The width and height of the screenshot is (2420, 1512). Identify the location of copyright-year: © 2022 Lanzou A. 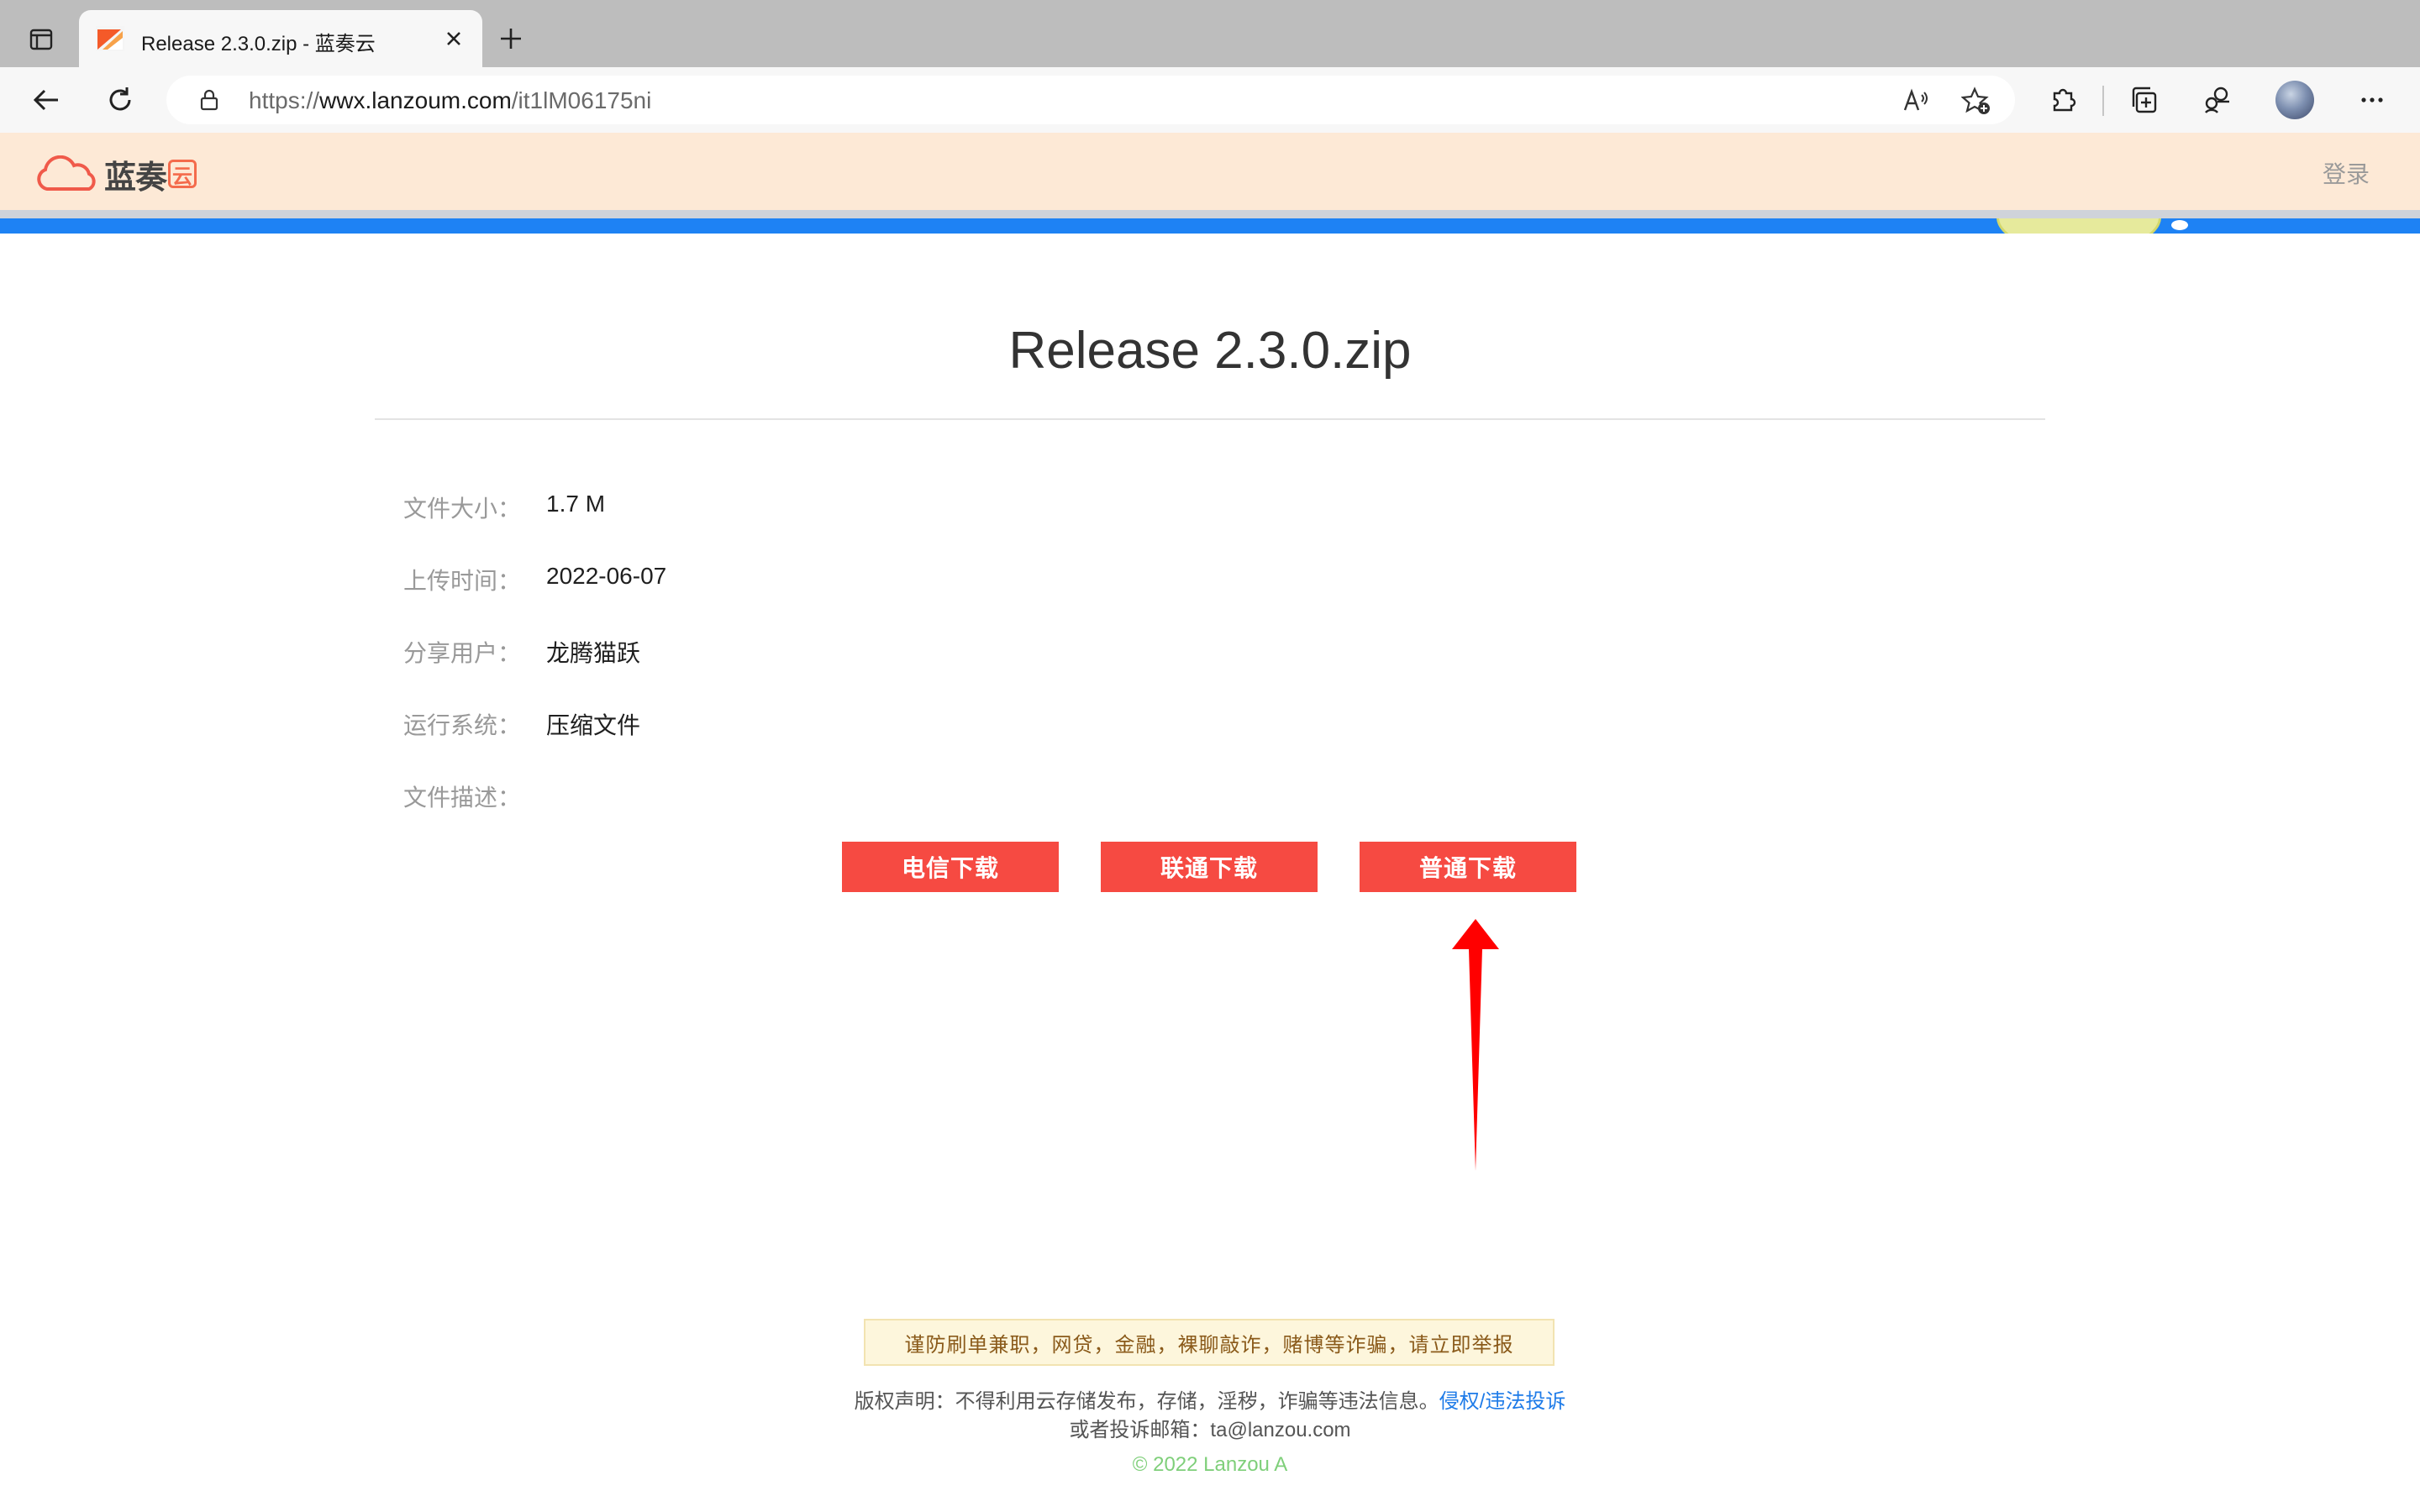
(1210, 1464).